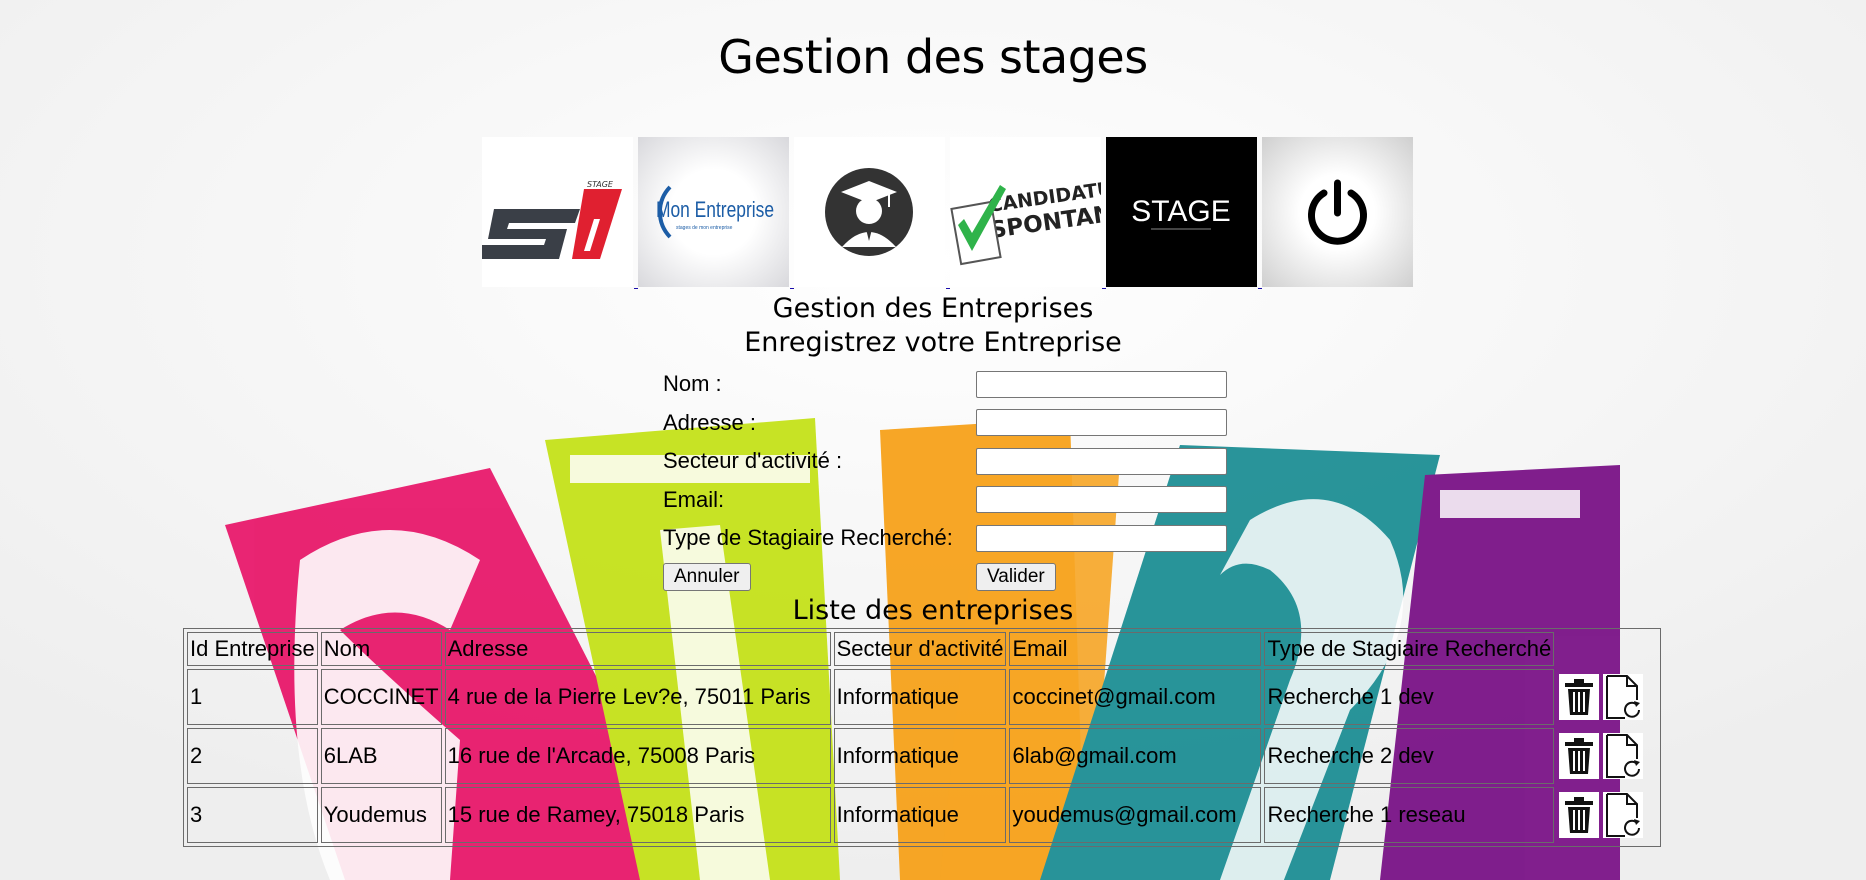 The height and width of the screenshot is (880, 1866). I want to click on cell-email: 6lab@gmail.com, so click(1135, 756).